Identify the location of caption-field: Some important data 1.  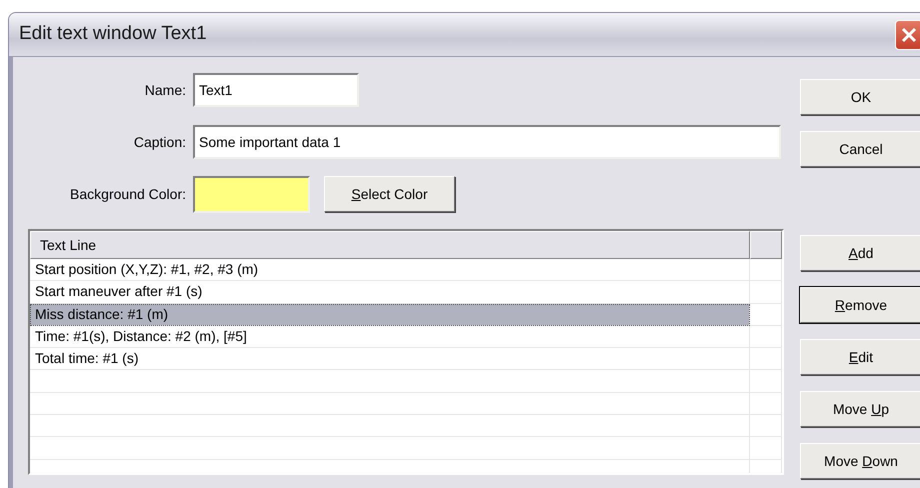
(487, 142).